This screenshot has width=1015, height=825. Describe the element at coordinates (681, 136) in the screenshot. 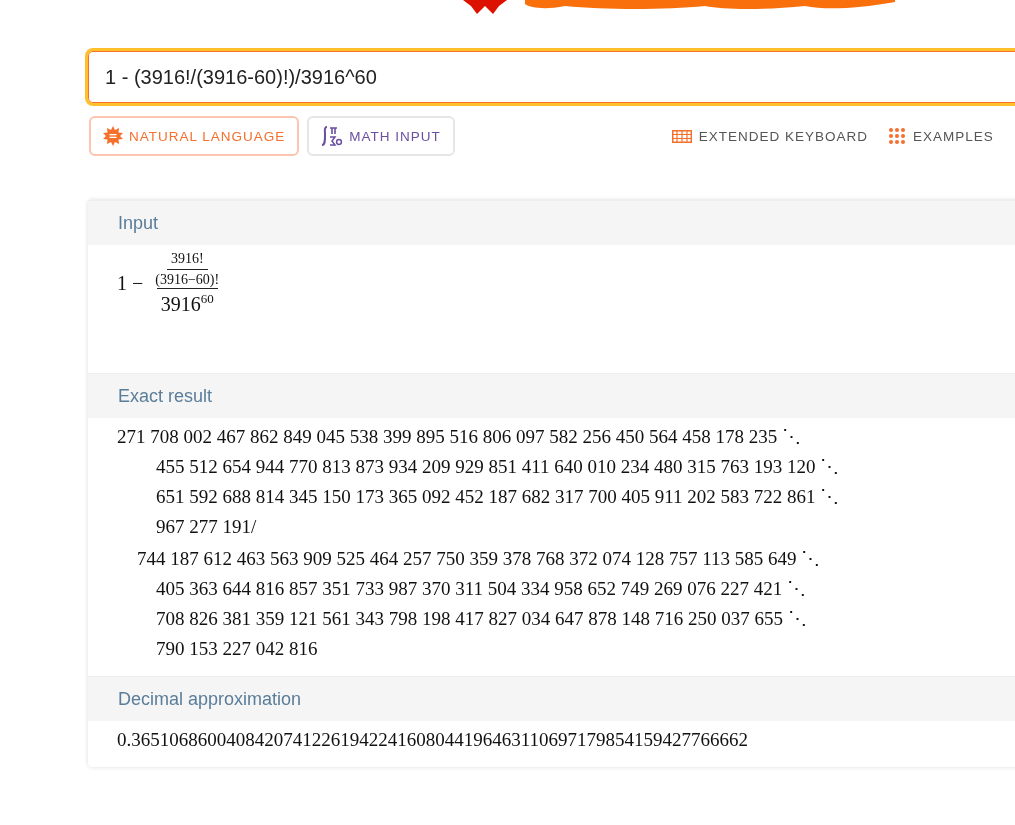

I see `keyboard-icon` at that location.